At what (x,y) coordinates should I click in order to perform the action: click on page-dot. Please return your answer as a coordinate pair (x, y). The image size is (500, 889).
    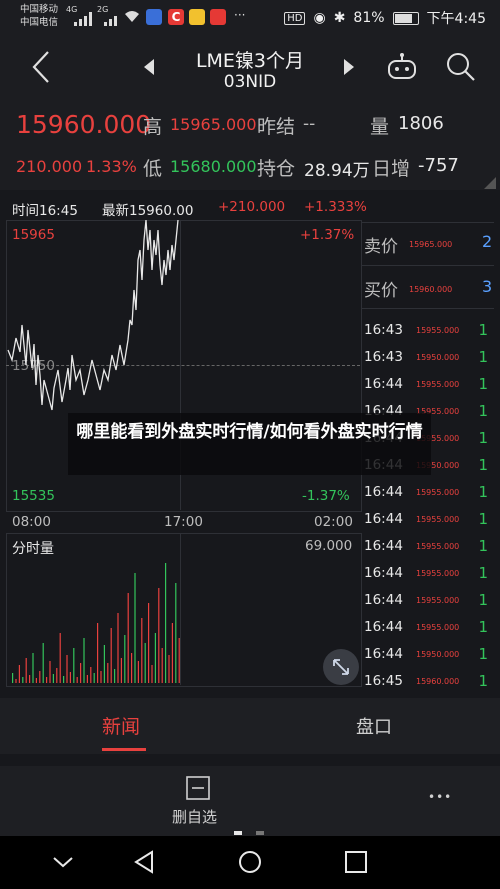
    Looking at the image, I should click on (260, 833).